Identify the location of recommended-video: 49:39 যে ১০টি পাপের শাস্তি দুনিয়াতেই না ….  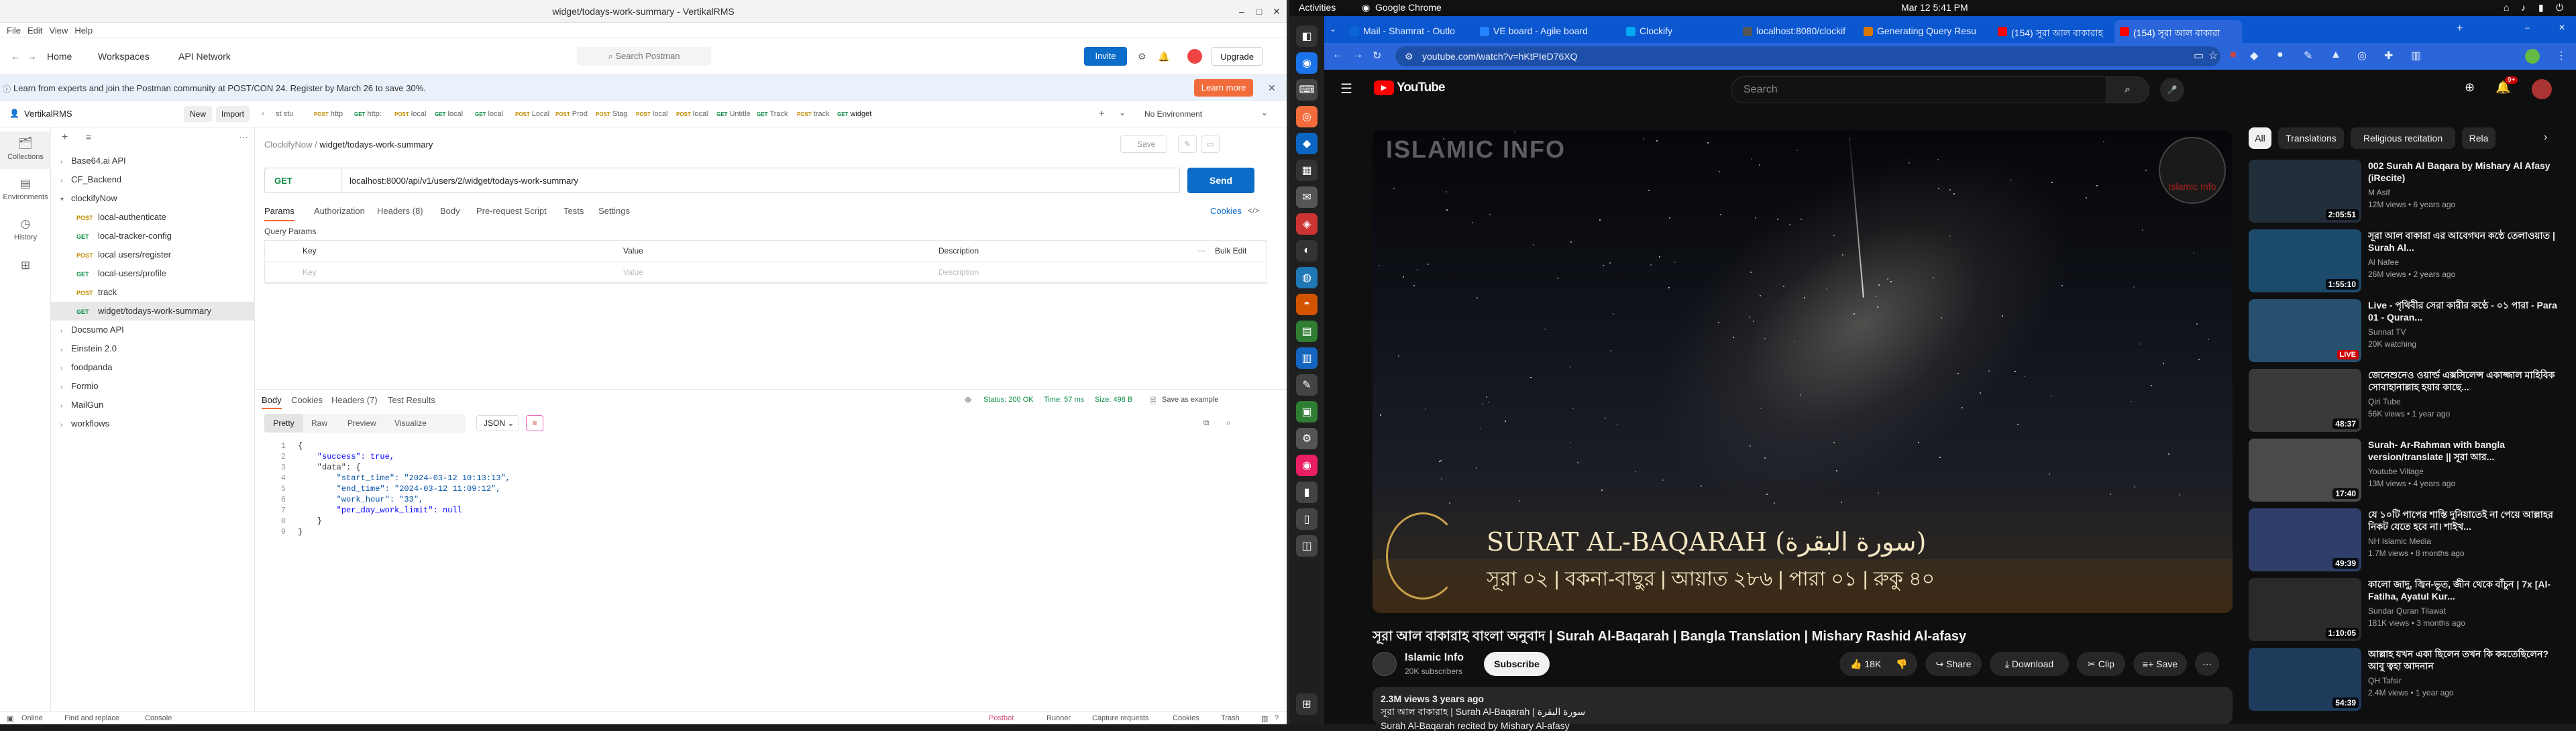
(2406, 540).